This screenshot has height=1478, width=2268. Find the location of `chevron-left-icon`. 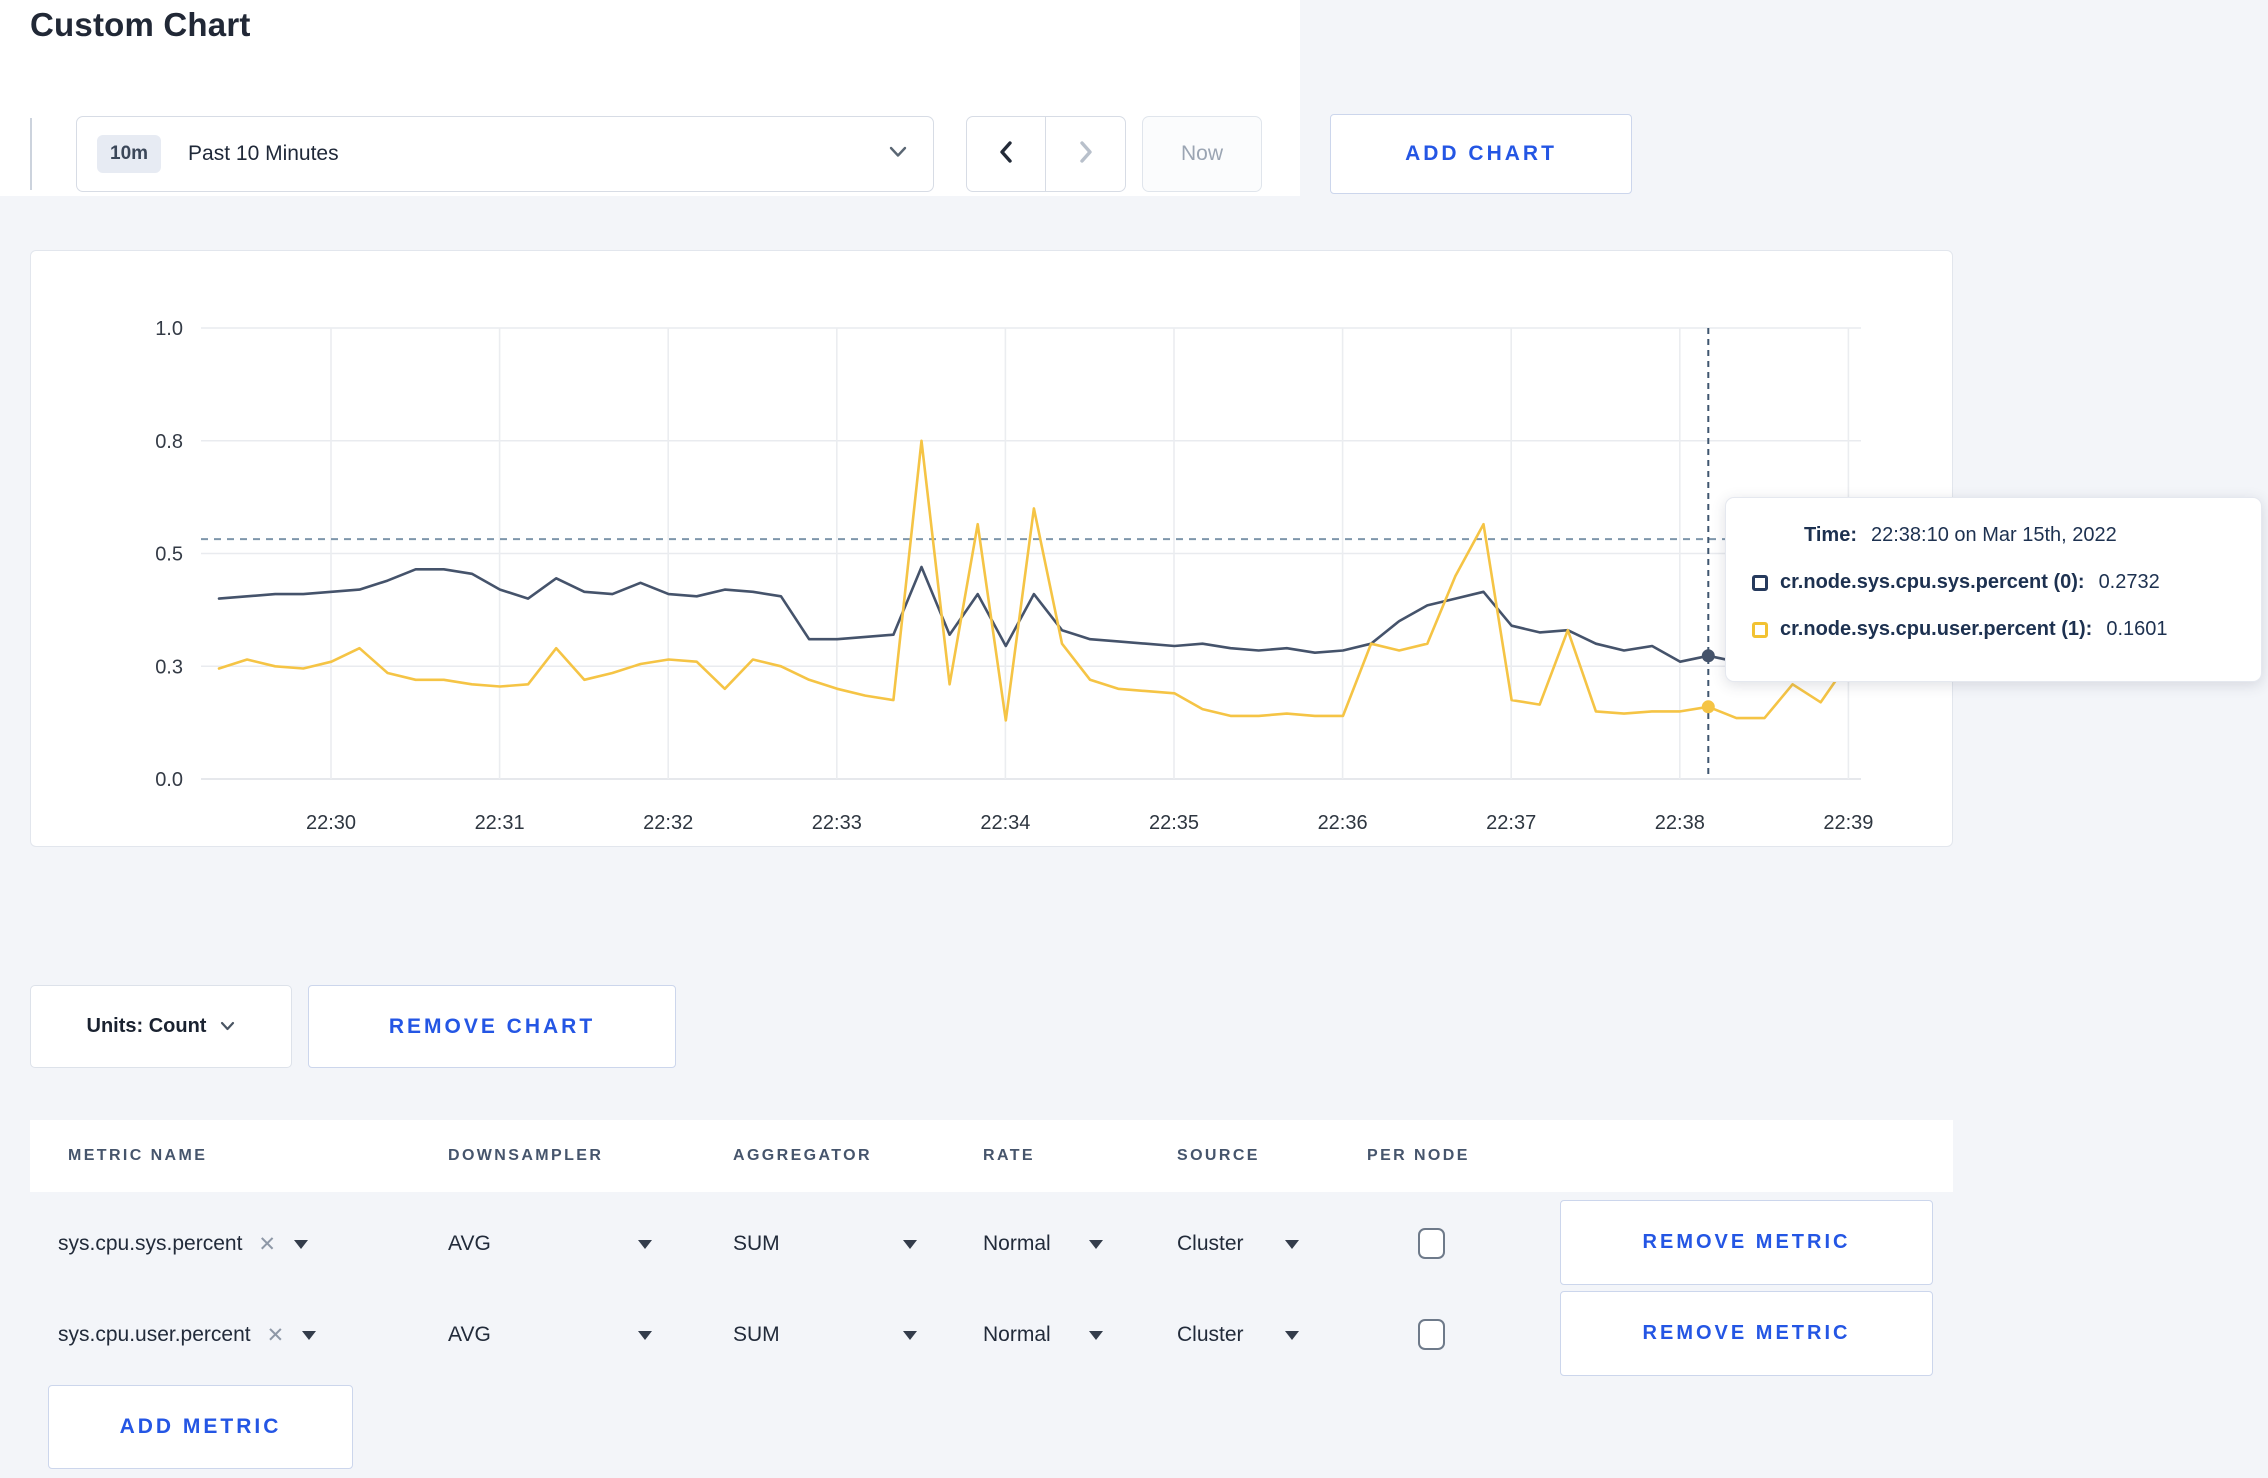

chevron-left-icon is located at coordinates (1006, 154).